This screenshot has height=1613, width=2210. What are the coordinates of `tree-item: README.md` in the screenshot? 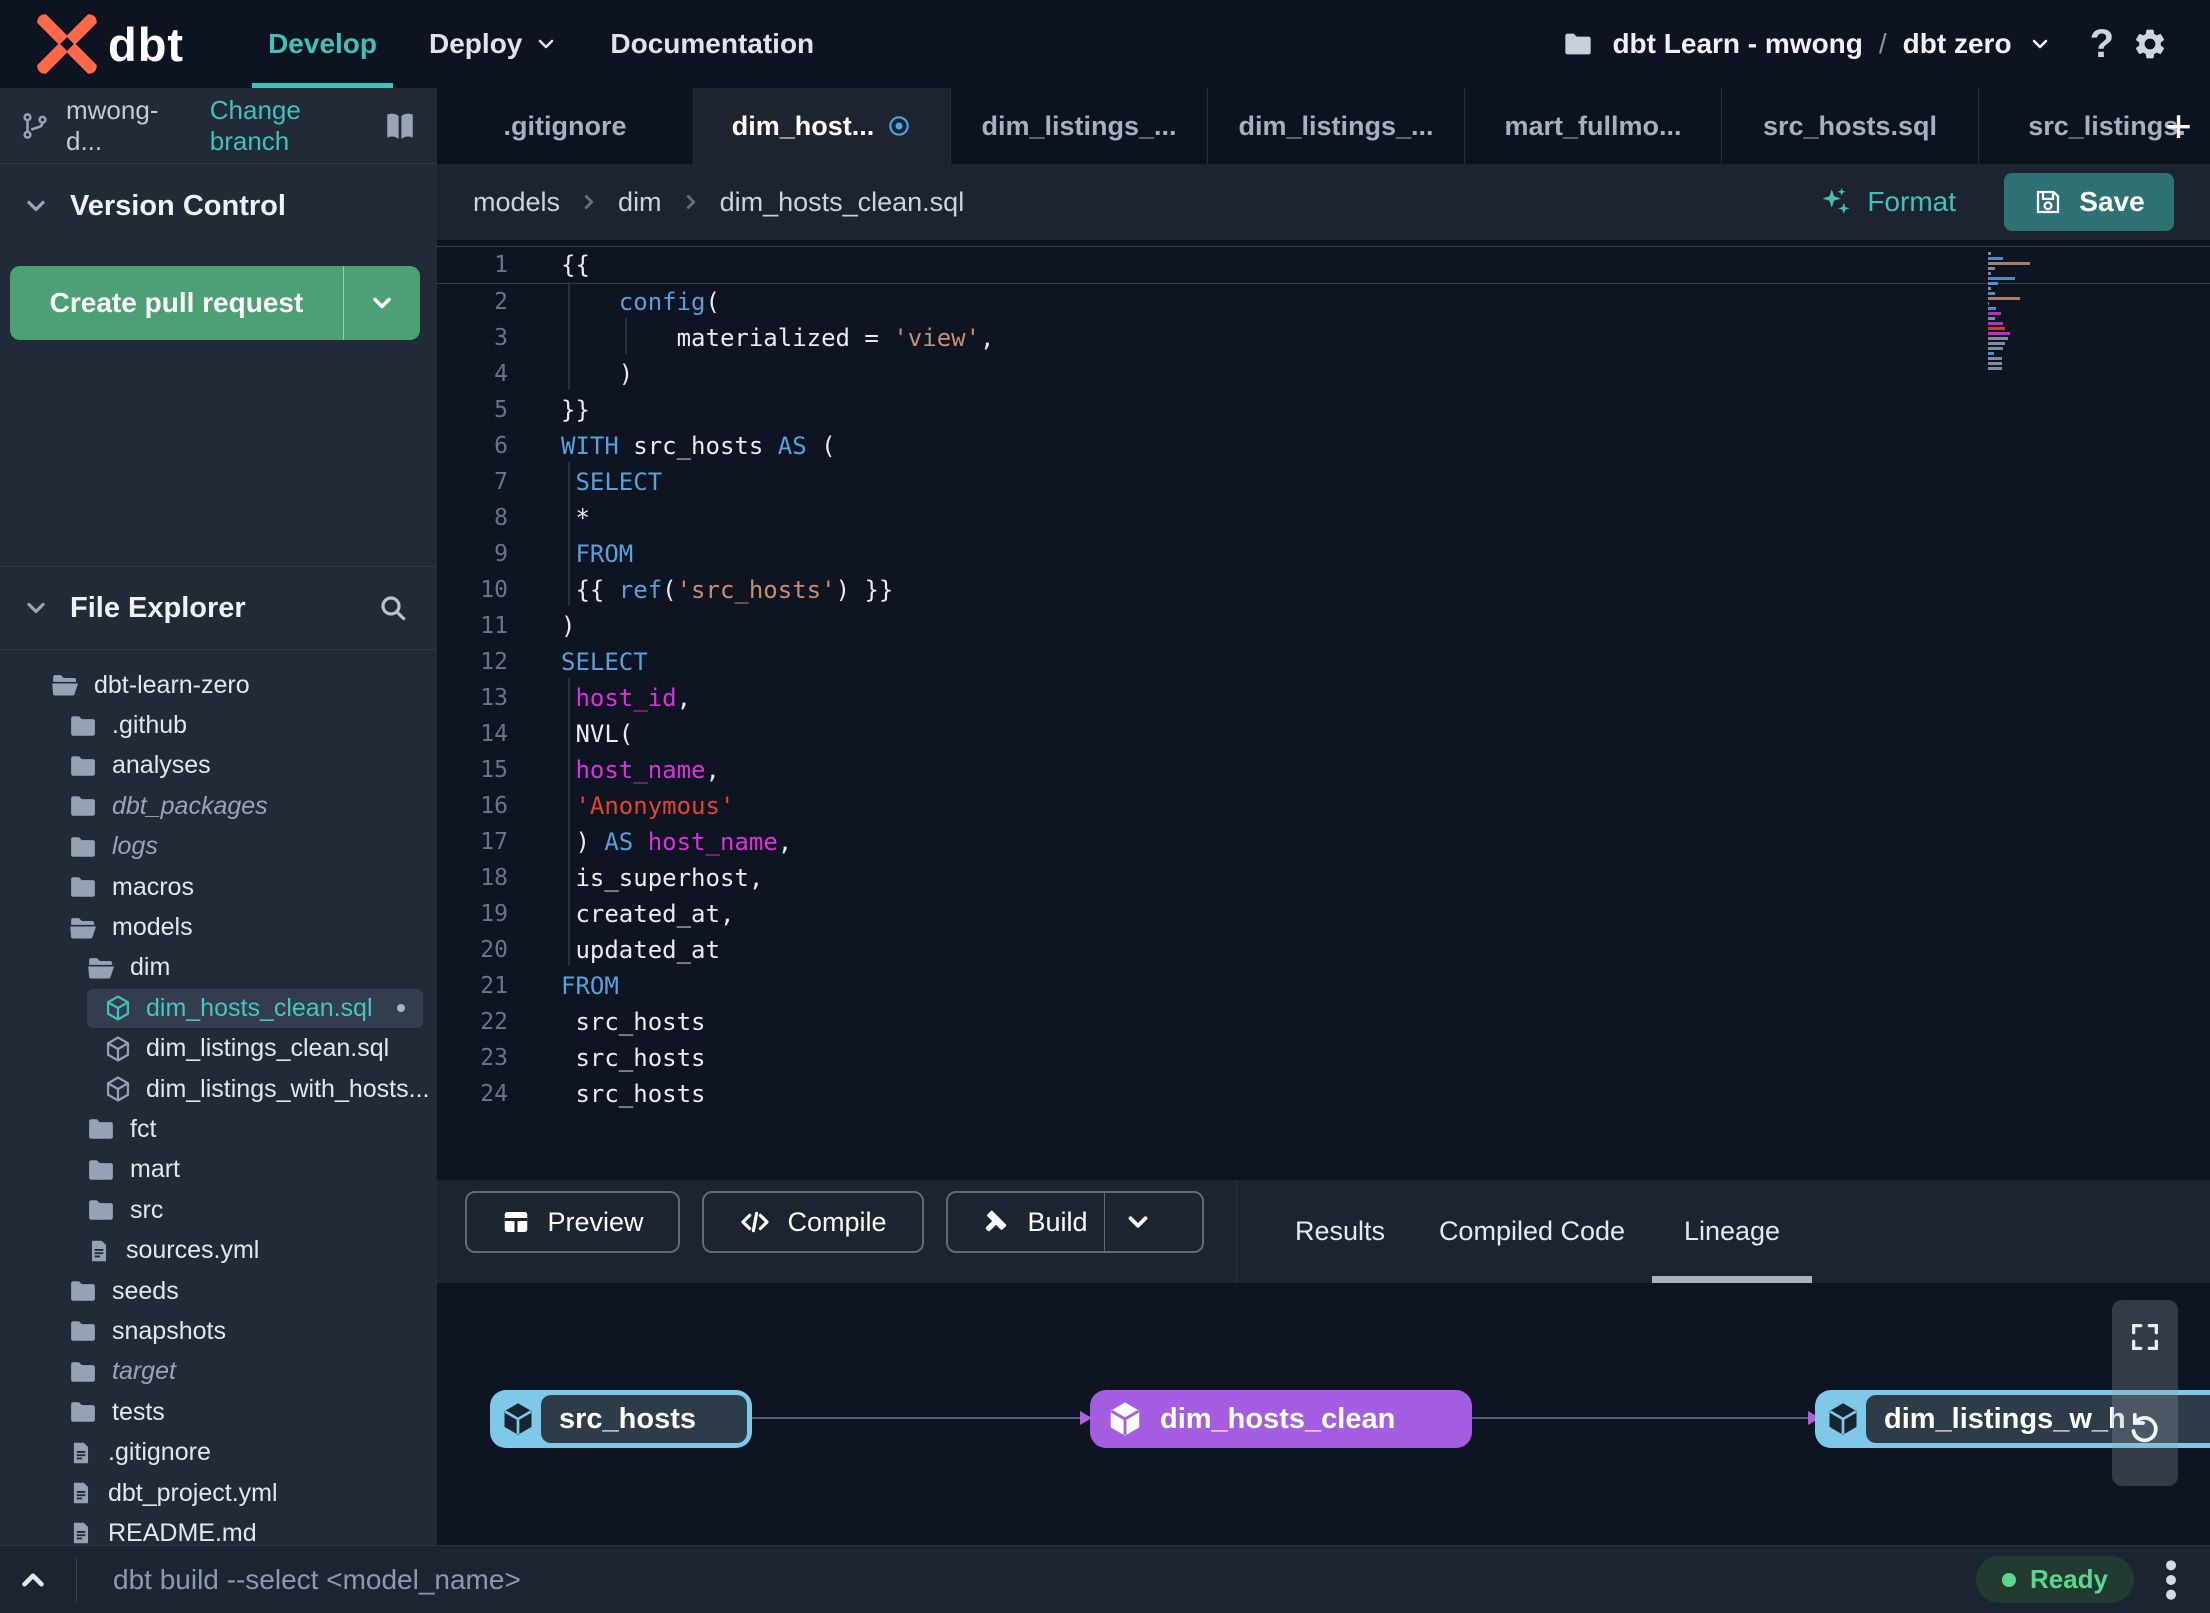 It's located at (218, 1529).